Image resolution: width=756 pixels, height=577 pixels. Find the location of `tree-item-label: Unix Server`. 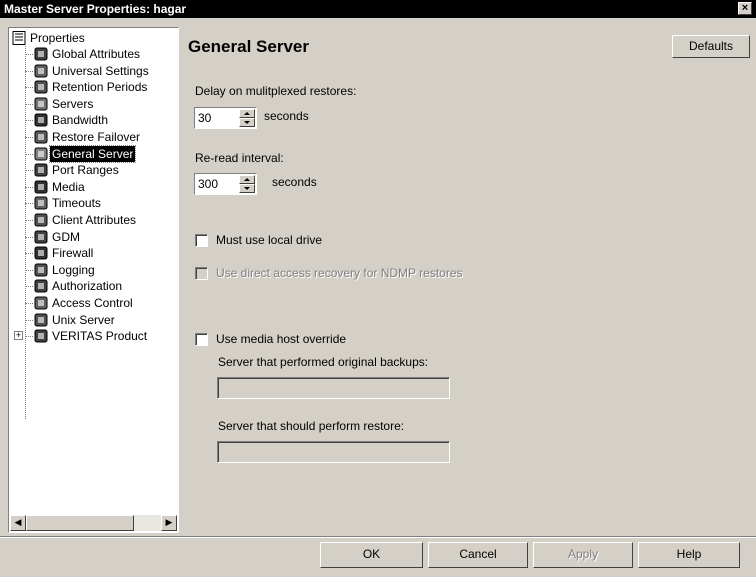

tree-item-label: Unix Server is located at coordinates (83, 319).